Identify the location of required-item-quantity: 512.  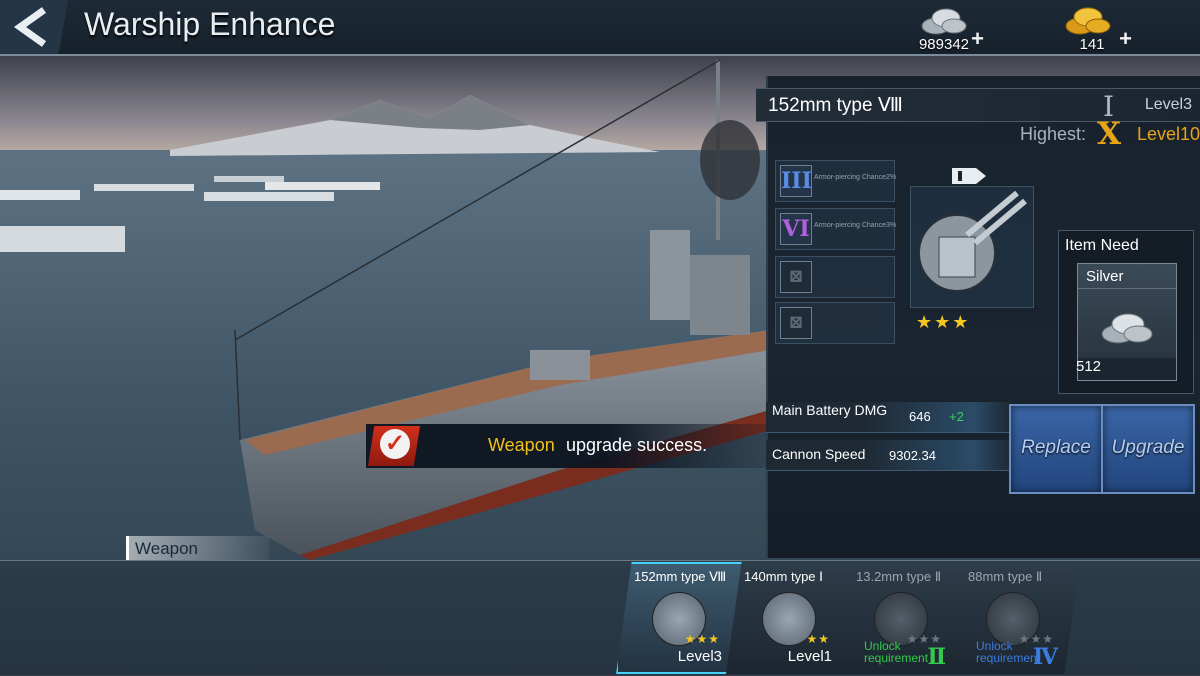
(1126, 369).